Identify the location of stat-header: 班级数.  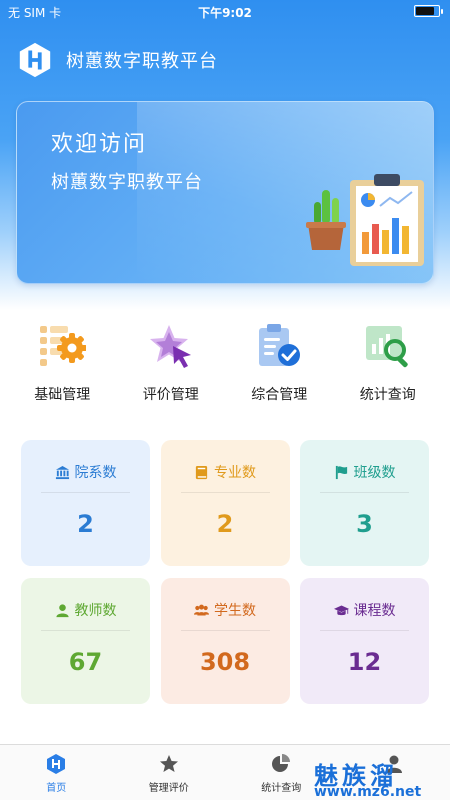
(364, 472).